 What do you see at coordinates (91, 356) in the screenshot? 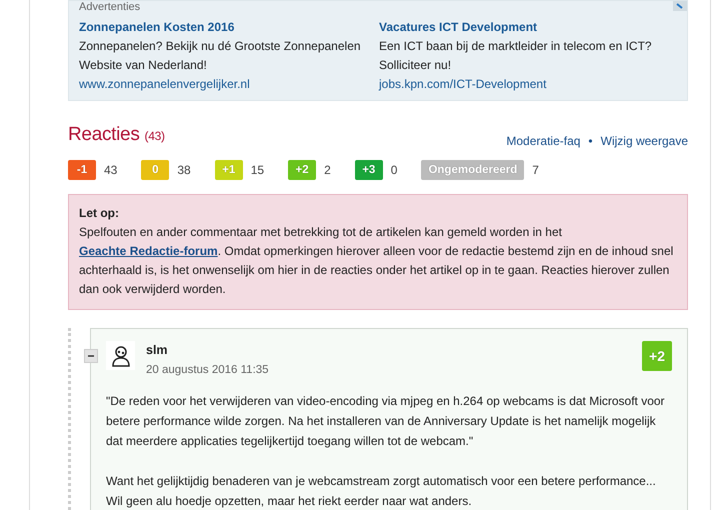
I see `collapse-button: −` at bounding box center [91, 356].